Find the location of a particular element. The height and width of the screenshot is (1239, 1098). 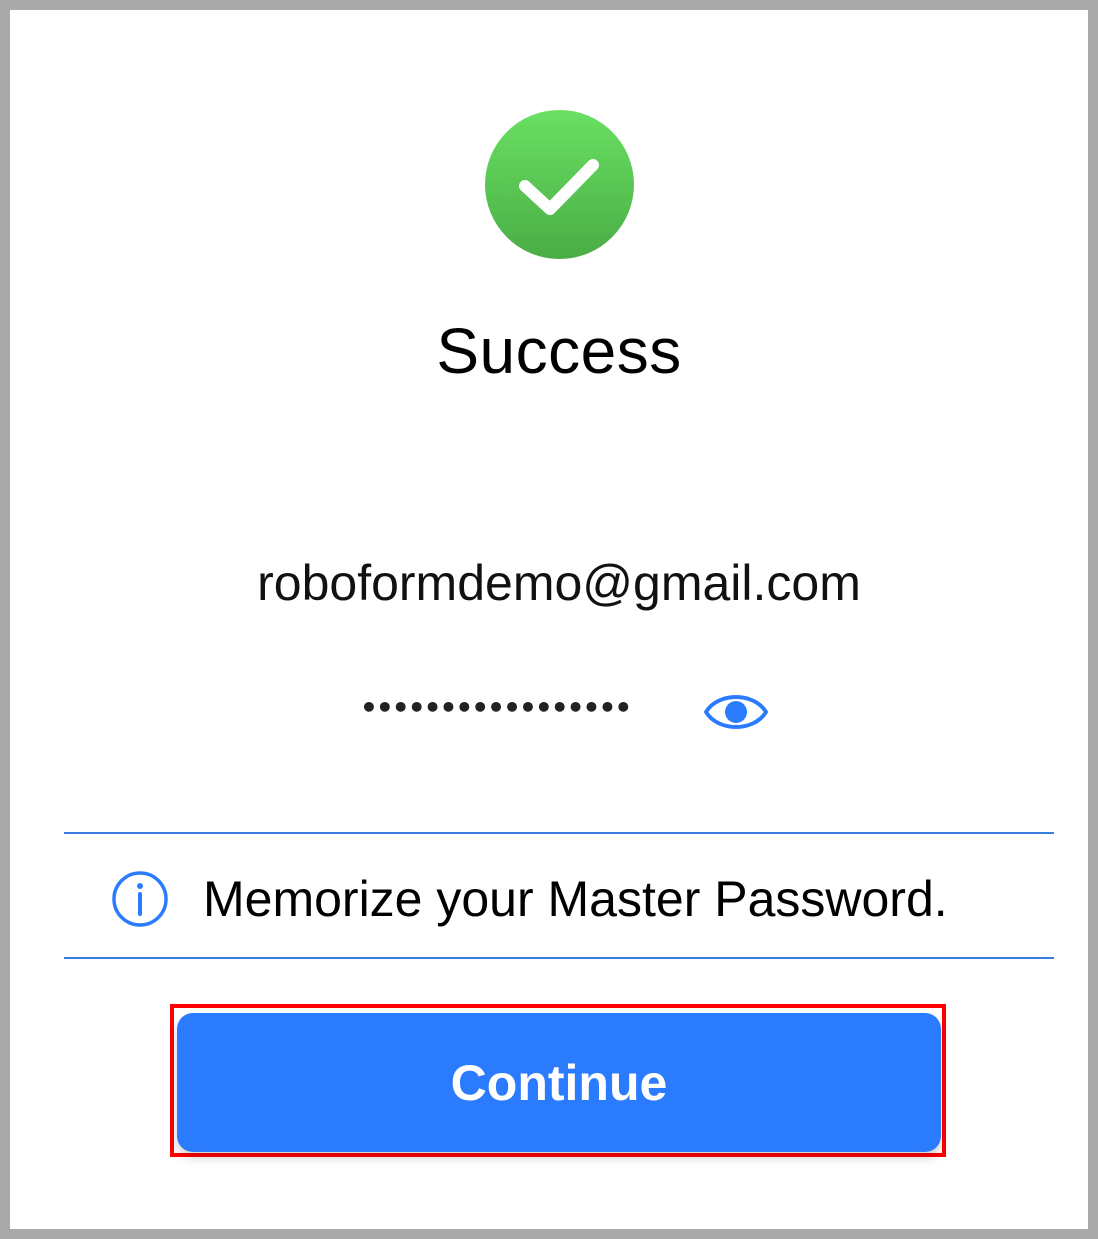

divider-bottom is located at coordinates (559, 958).